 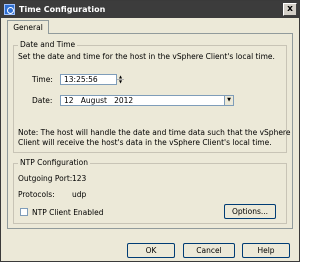 I want to click on ok-button: OK, so click(x=151, y=250).